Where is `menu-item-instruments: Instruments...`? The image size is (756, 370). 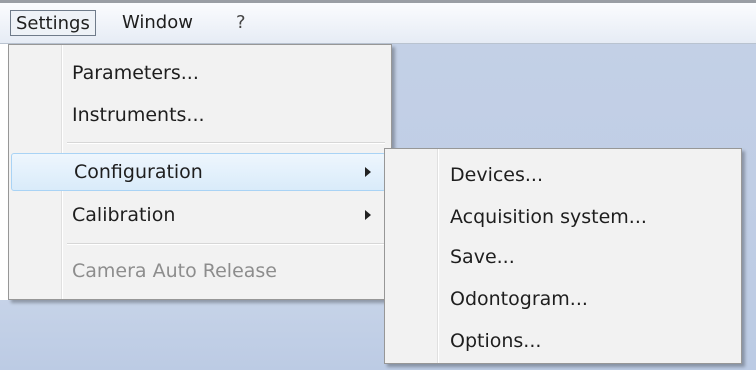
menu-item-instruments: Instruments... is located at coordinates (199, 115).